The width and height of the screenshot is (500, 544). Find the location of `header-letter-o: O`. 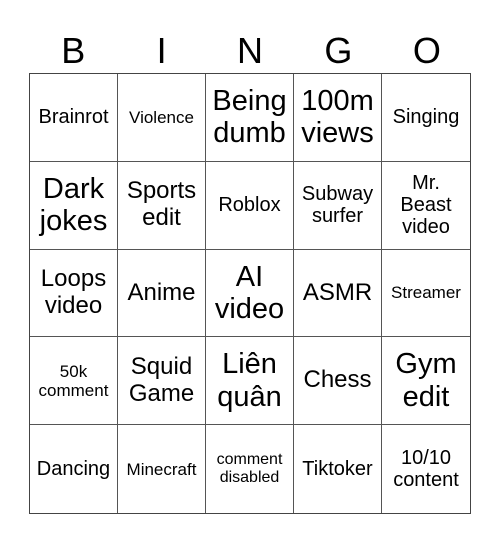

header-letter-o: O is located at coordinates (426, 50).